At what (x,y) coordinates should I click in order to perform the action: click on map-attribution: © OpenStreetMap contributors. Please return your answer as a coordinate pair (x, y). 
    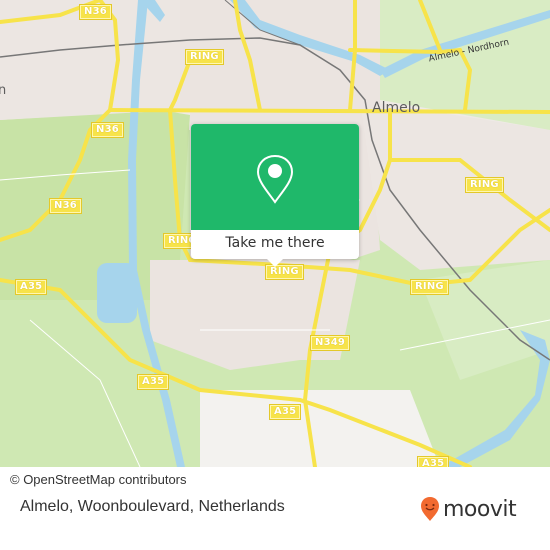
    Looking at the image, I should click on (95, 479).